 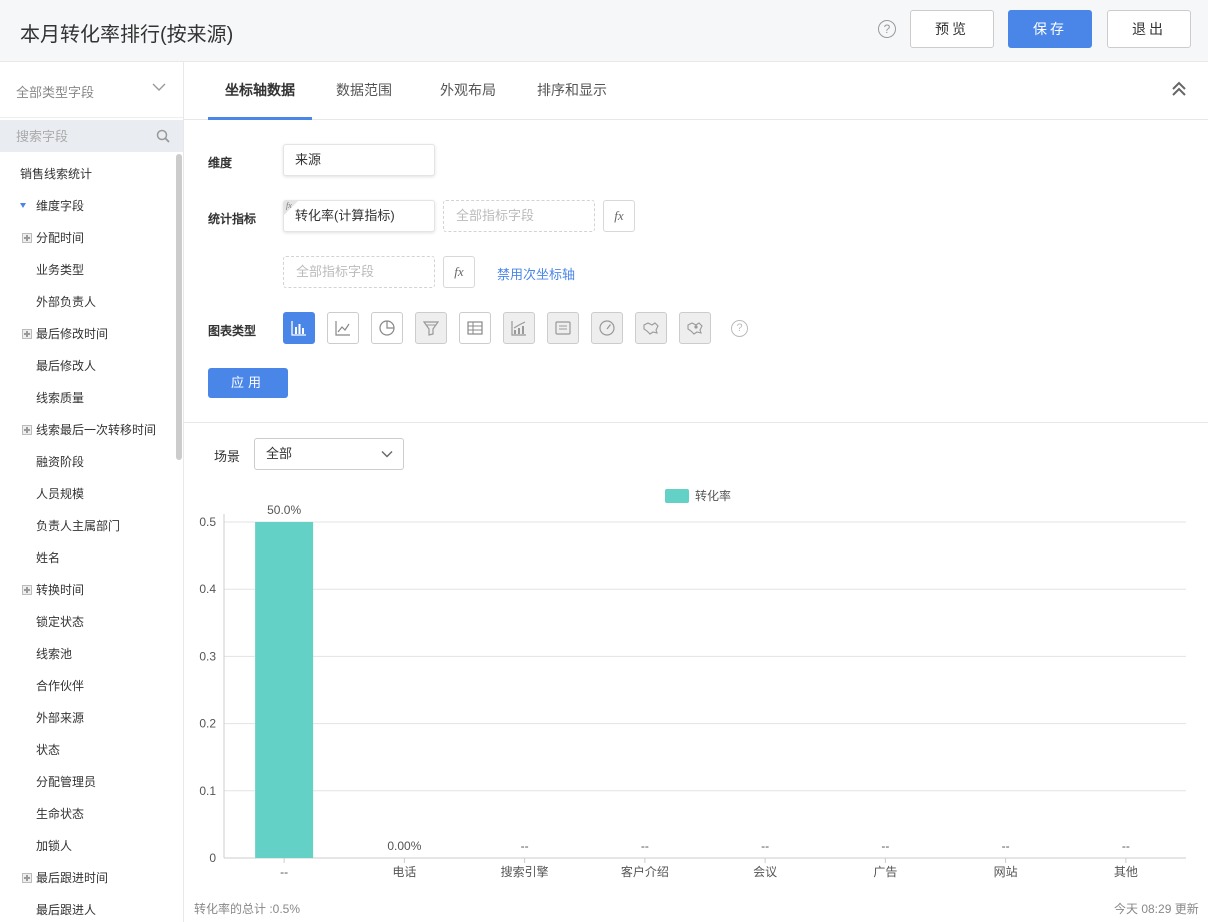 What do you see at coordinates (91, 90) in the screenshot?
I see `field-type-select: 全部类型字段` at bounding box center [91, 90].